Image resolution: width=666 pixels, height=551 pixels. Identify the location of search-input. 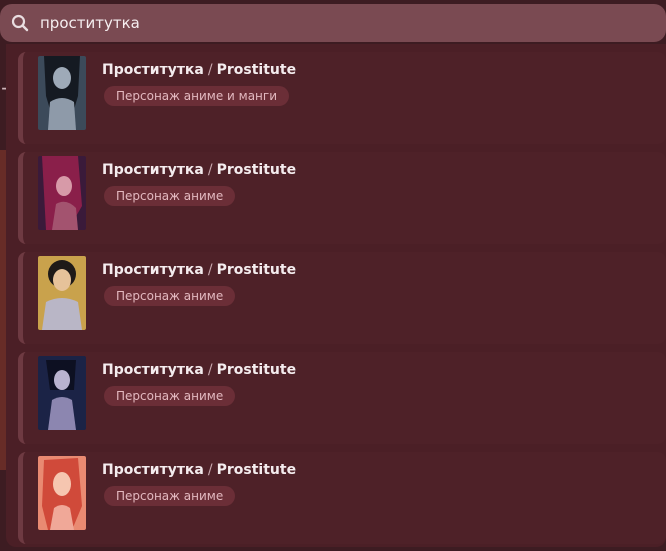
(320, 23).